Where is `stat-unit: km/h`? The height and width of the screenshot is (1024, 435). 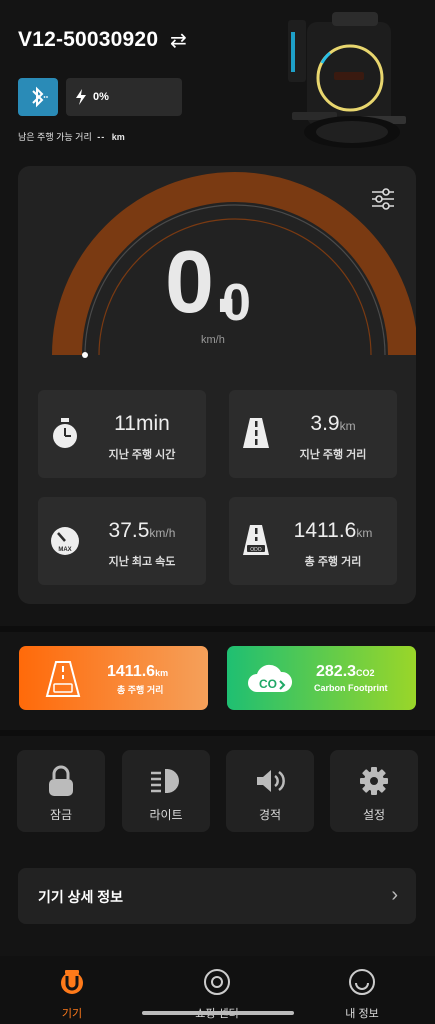 stat-unit: km/h is located at coordinates (162, 533).